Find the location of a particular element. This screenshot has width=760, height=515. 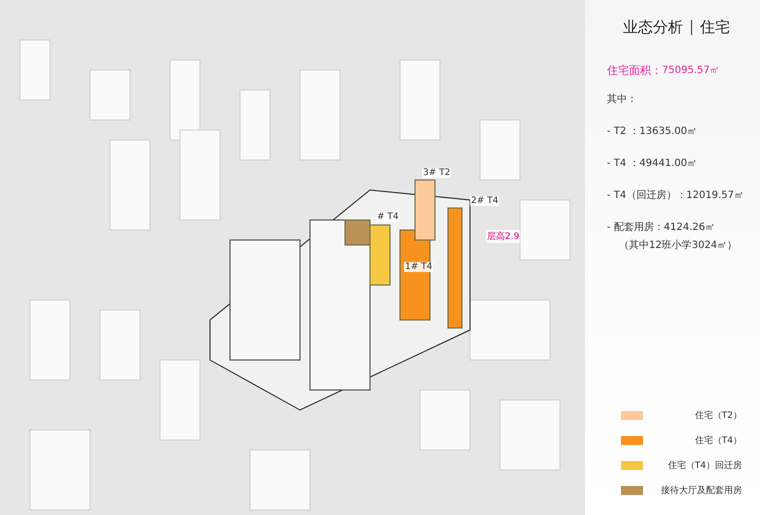

total-value: 75095.57㎡ is located at coordinates (691, 71).